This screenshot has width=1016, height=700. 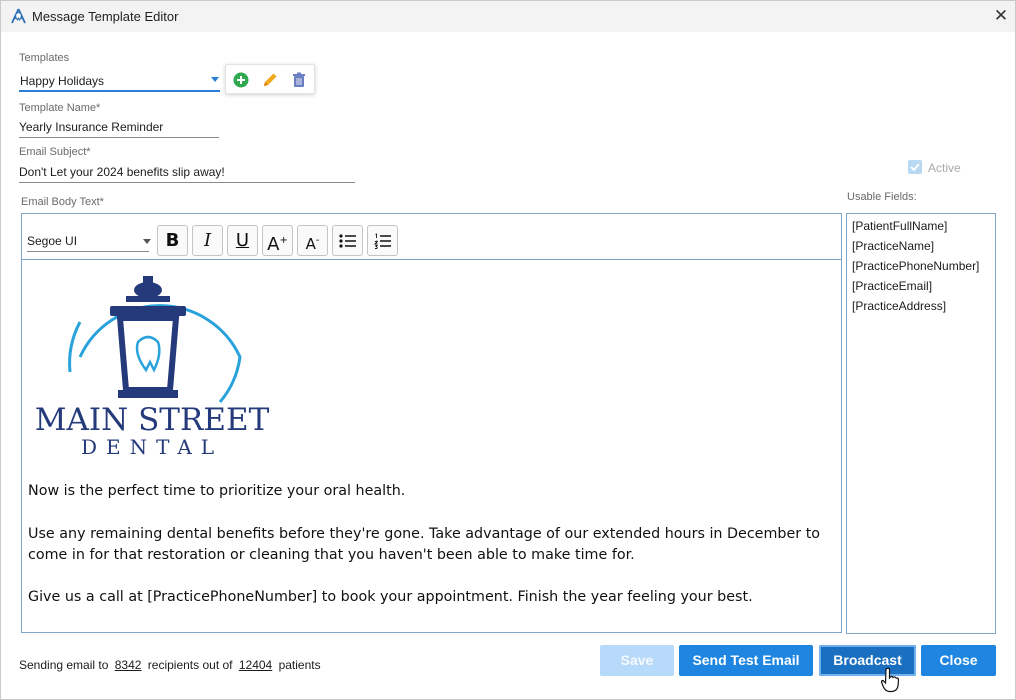 What do you see at coordinates (899, 226) in the screenshot?
I see `usable-field-item: [PatientFullName]` at bounding box center [899, 226].